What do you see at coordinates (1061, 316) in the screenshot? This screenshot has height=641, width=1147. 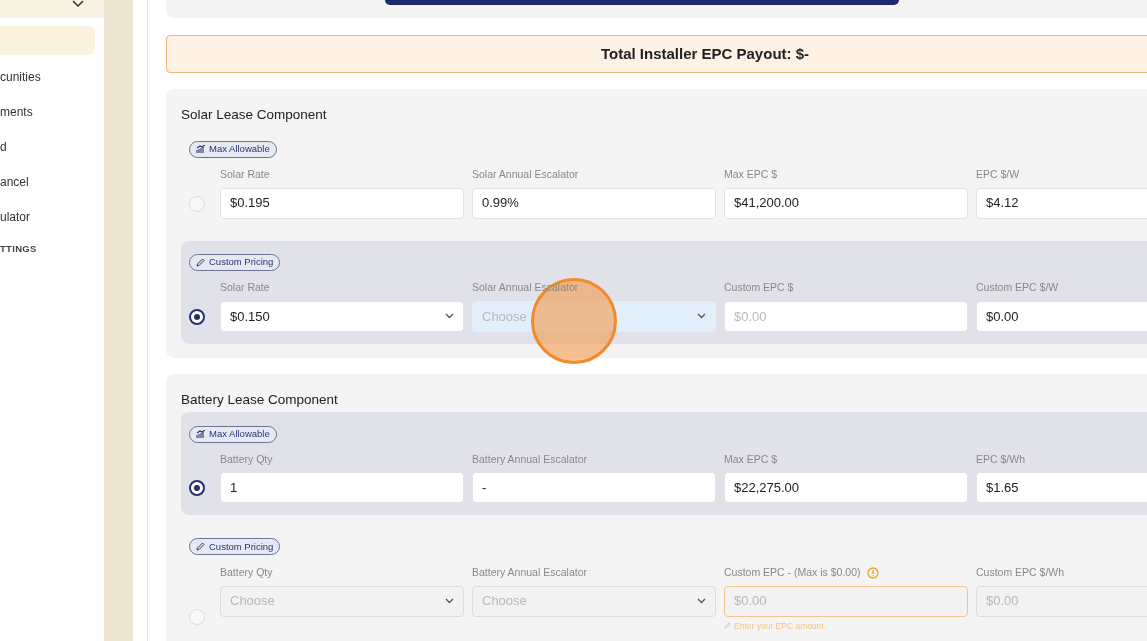 I see `input-field: $0.00` at bounding box center [1061, 316].